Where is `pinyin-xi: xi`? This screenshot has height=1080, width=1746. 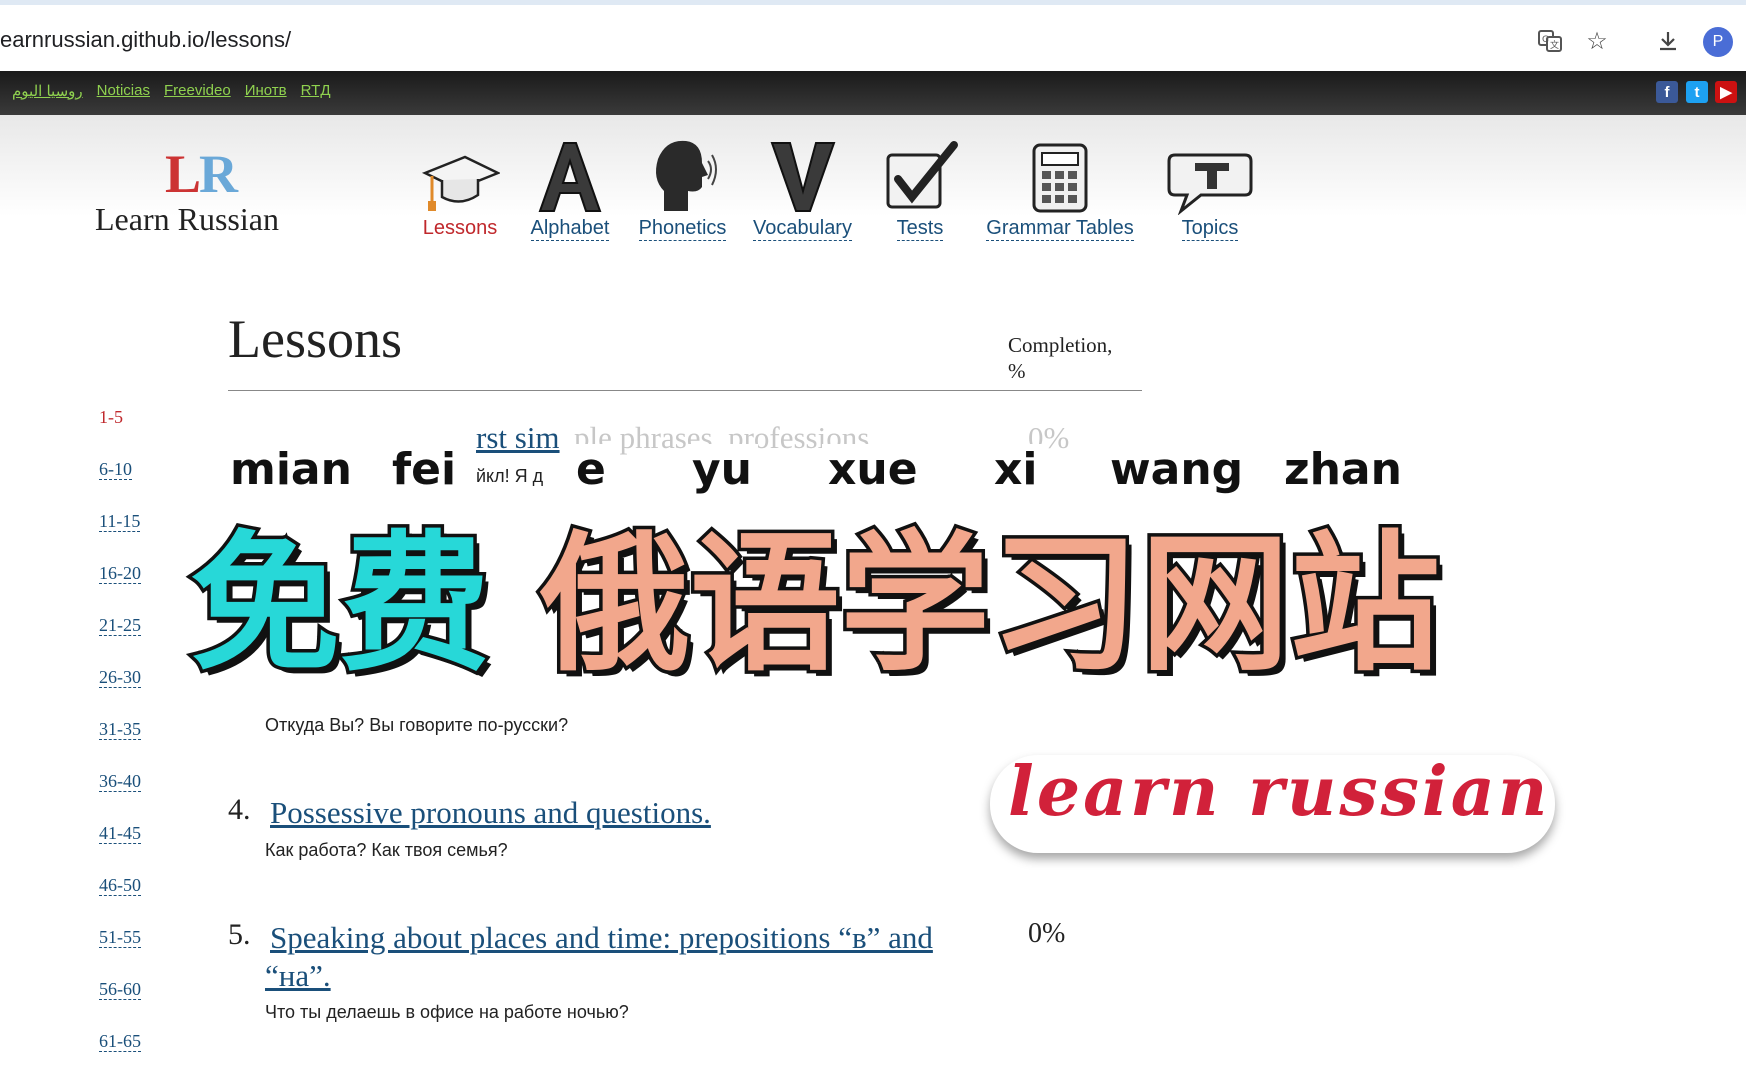
pinyin-xi: xi is located at coordinates (1016, 469).